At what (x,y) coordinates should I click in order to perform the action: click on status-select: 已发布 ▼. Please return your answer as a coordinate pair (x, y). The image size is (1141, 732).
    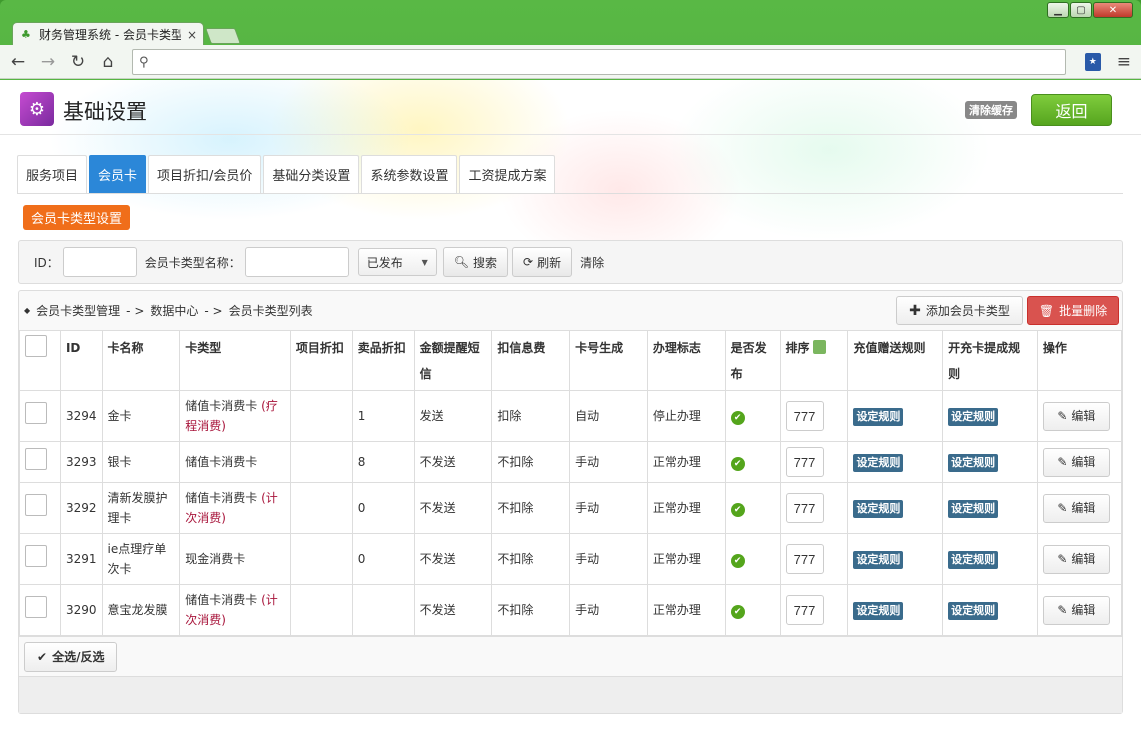
    Looking at the image, I should click on (397, 262).